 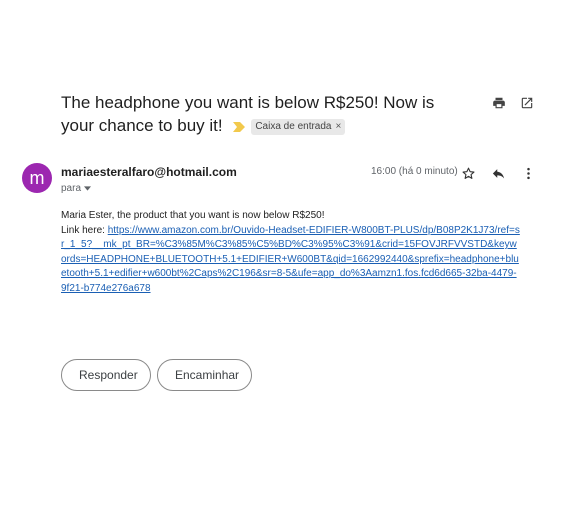 I want to click on open-in-new-icon, so click(x=527, y=103).